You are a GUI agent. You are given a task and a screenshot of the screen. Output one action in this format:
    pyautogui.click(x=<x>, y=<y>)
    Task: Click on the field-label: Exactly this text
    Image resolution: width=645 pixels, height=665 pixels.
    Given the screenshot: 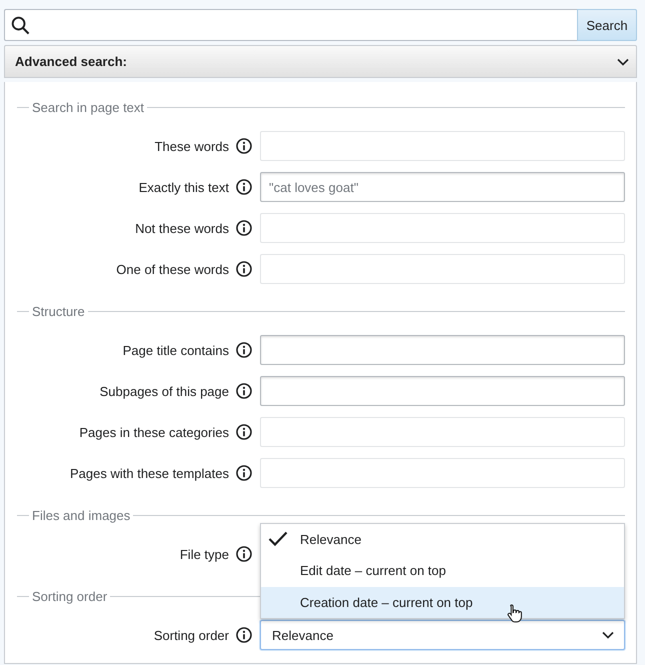 What is the action you would take?
    pyautogui.click(x=183, y=187)
    